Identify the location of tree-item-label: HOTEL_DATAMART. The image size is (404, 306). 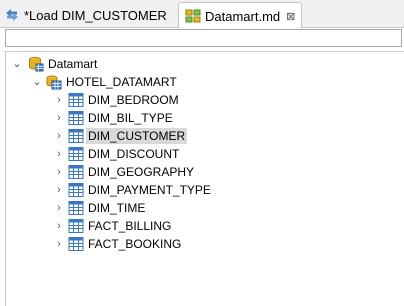
(121, 82).